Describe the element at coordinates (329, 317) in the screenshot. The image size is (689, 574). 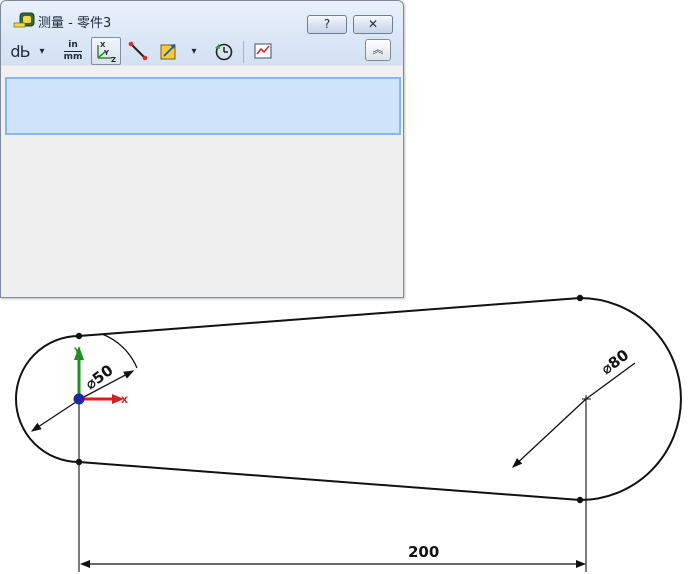
I see `top-tangent-line` at that location.